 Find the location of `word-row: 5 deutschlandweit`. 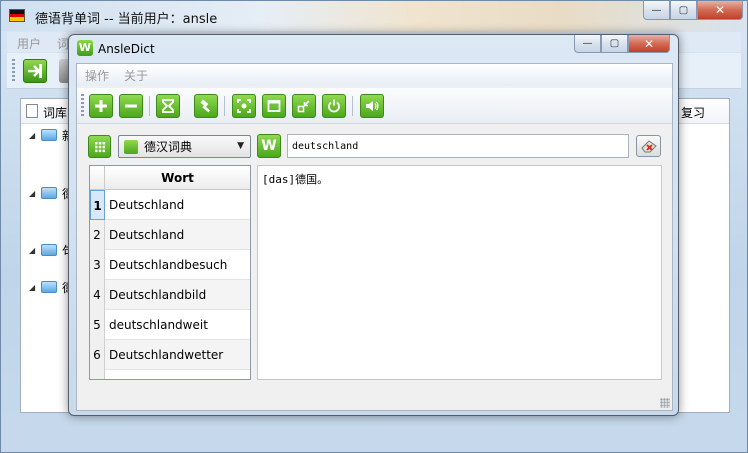

word-row: 5 deutschlandweit is located at coordinates (170, 325).